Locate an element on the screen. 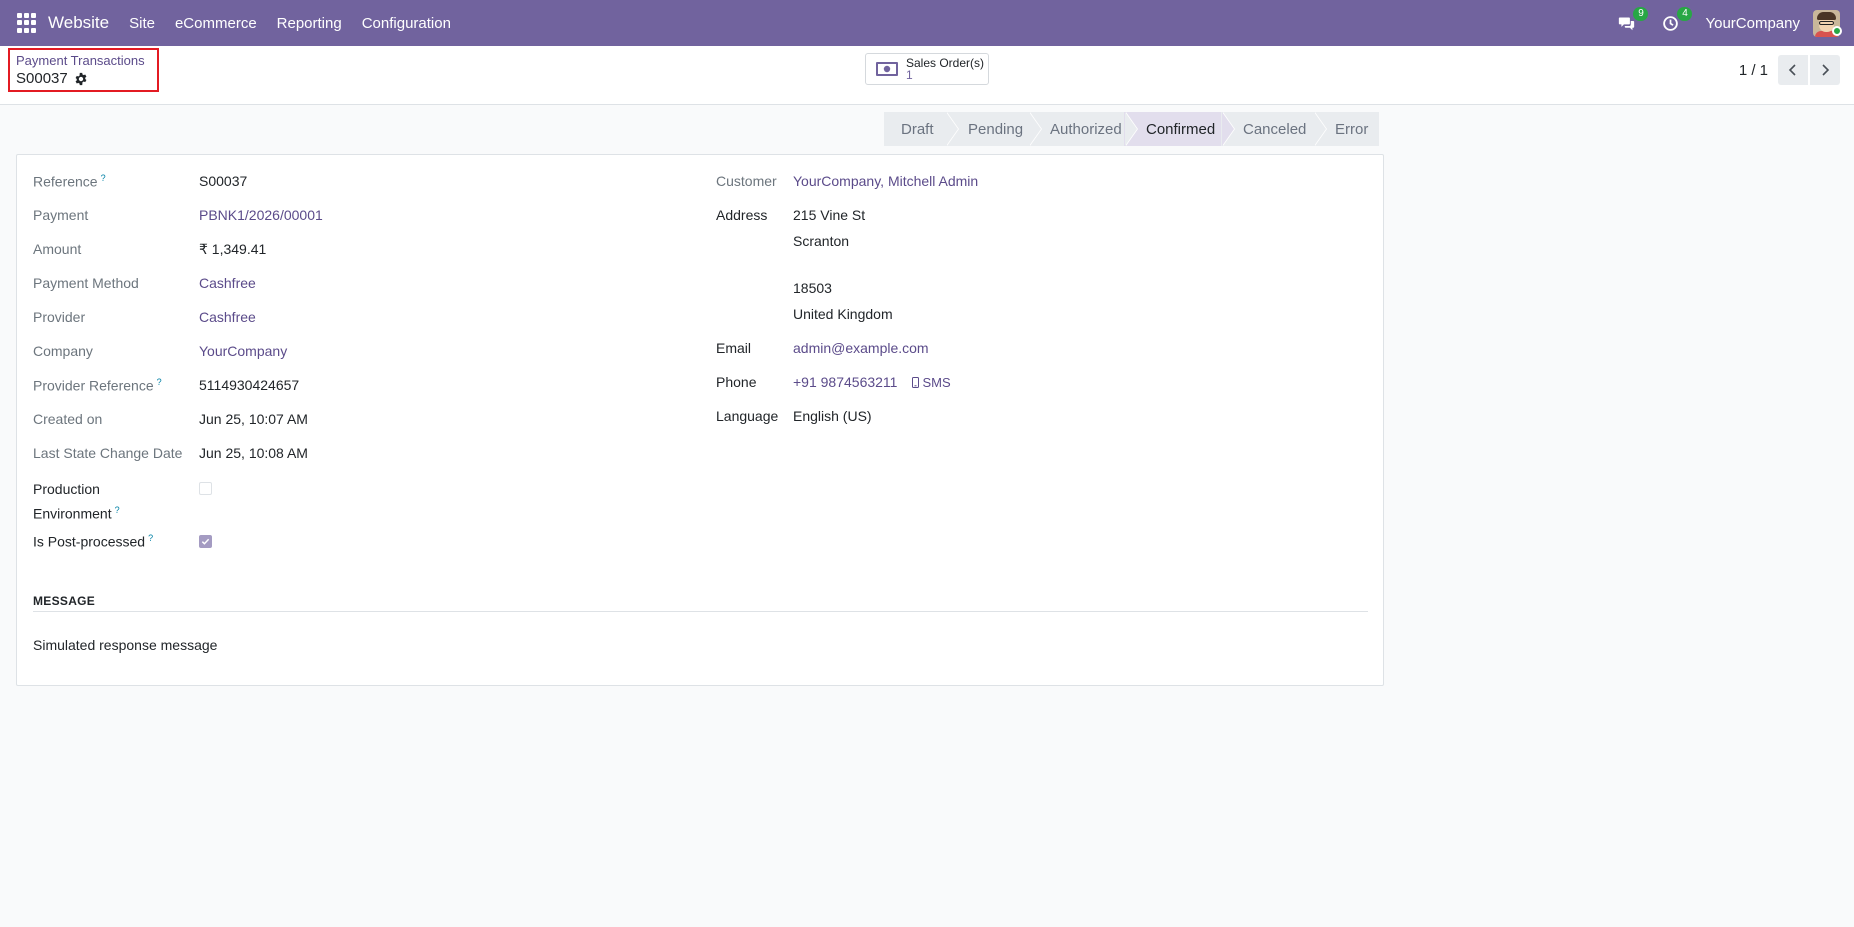 The width and height of the screenshot is (1854, 927). pager-value: 1 / 1 is located at coordinates (1753, 70).